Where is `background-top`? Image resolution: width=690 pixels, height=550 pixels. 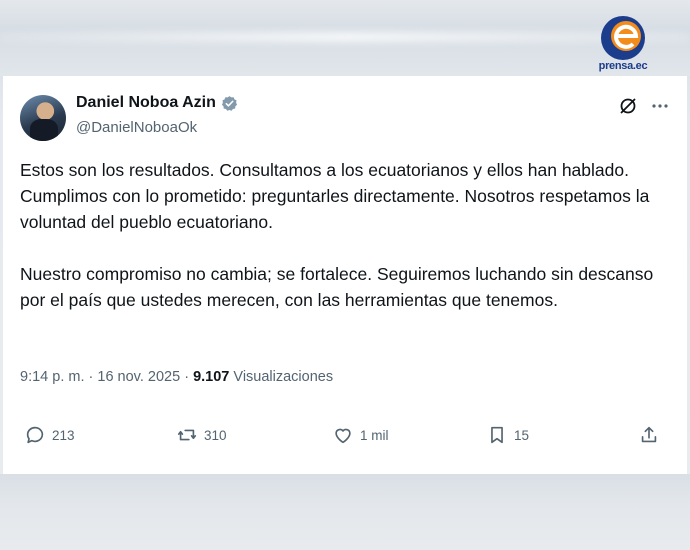 background-top is located at coordinates (345, 38).